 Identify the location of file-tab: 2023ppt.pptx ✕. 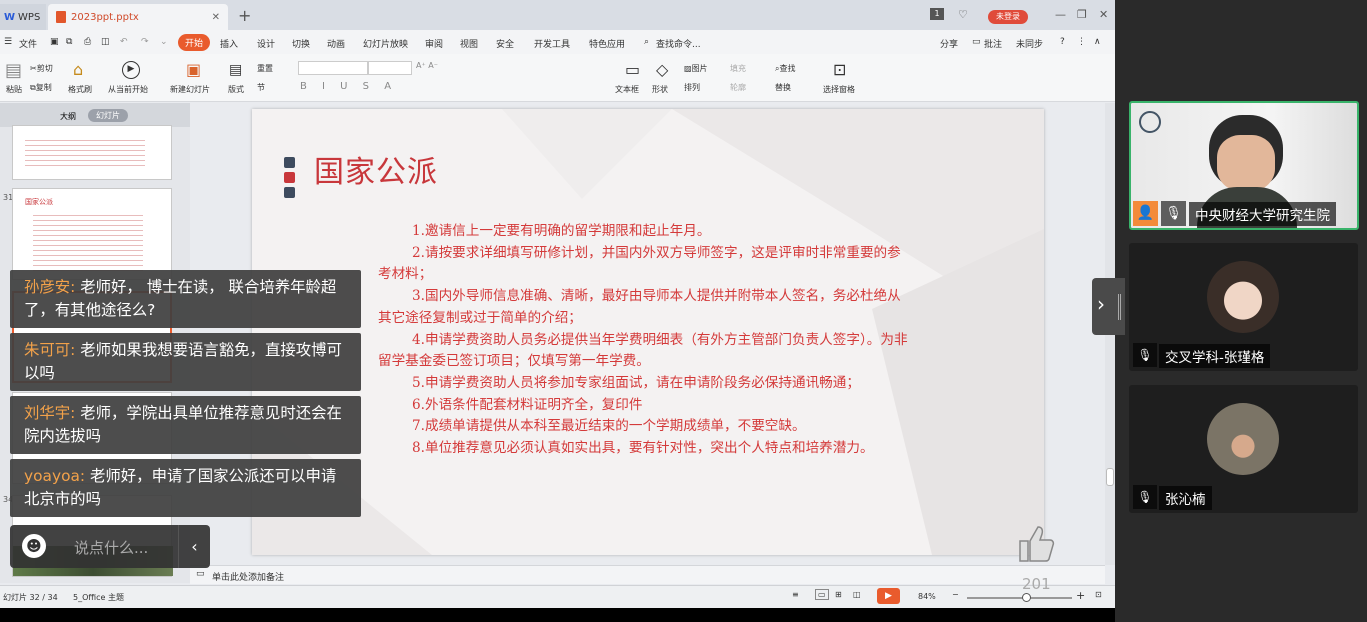
(138, 17).